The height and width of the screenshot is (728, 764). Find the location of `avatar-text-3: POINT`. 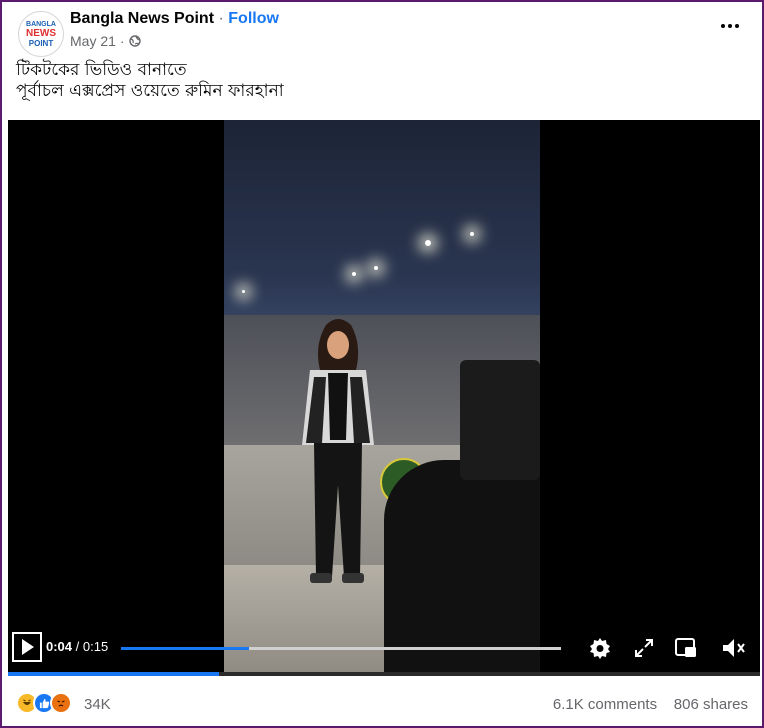

avatar-text-3: POINT is located at coordinates (41, 43).